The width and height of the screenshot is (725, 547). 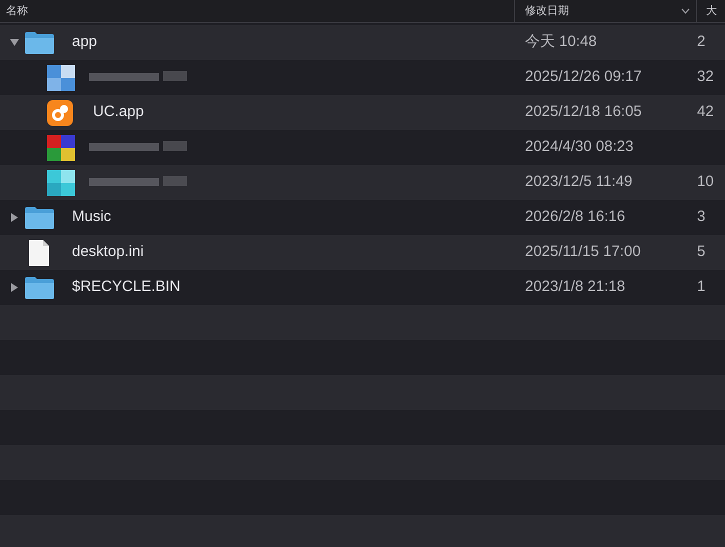 I want to click on modified-date: 2025/11/15 17:00, so click(x=583, y=252).